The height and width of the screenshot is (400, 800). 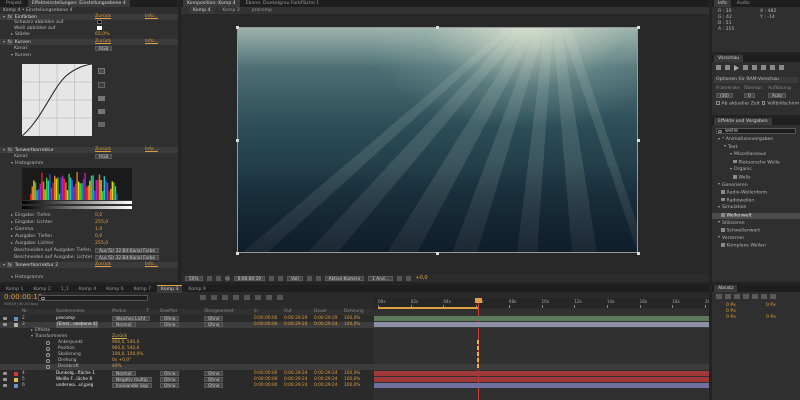 I want to click on blend-mode-dropdown: Negativ multip, so click(x=132, y=380).